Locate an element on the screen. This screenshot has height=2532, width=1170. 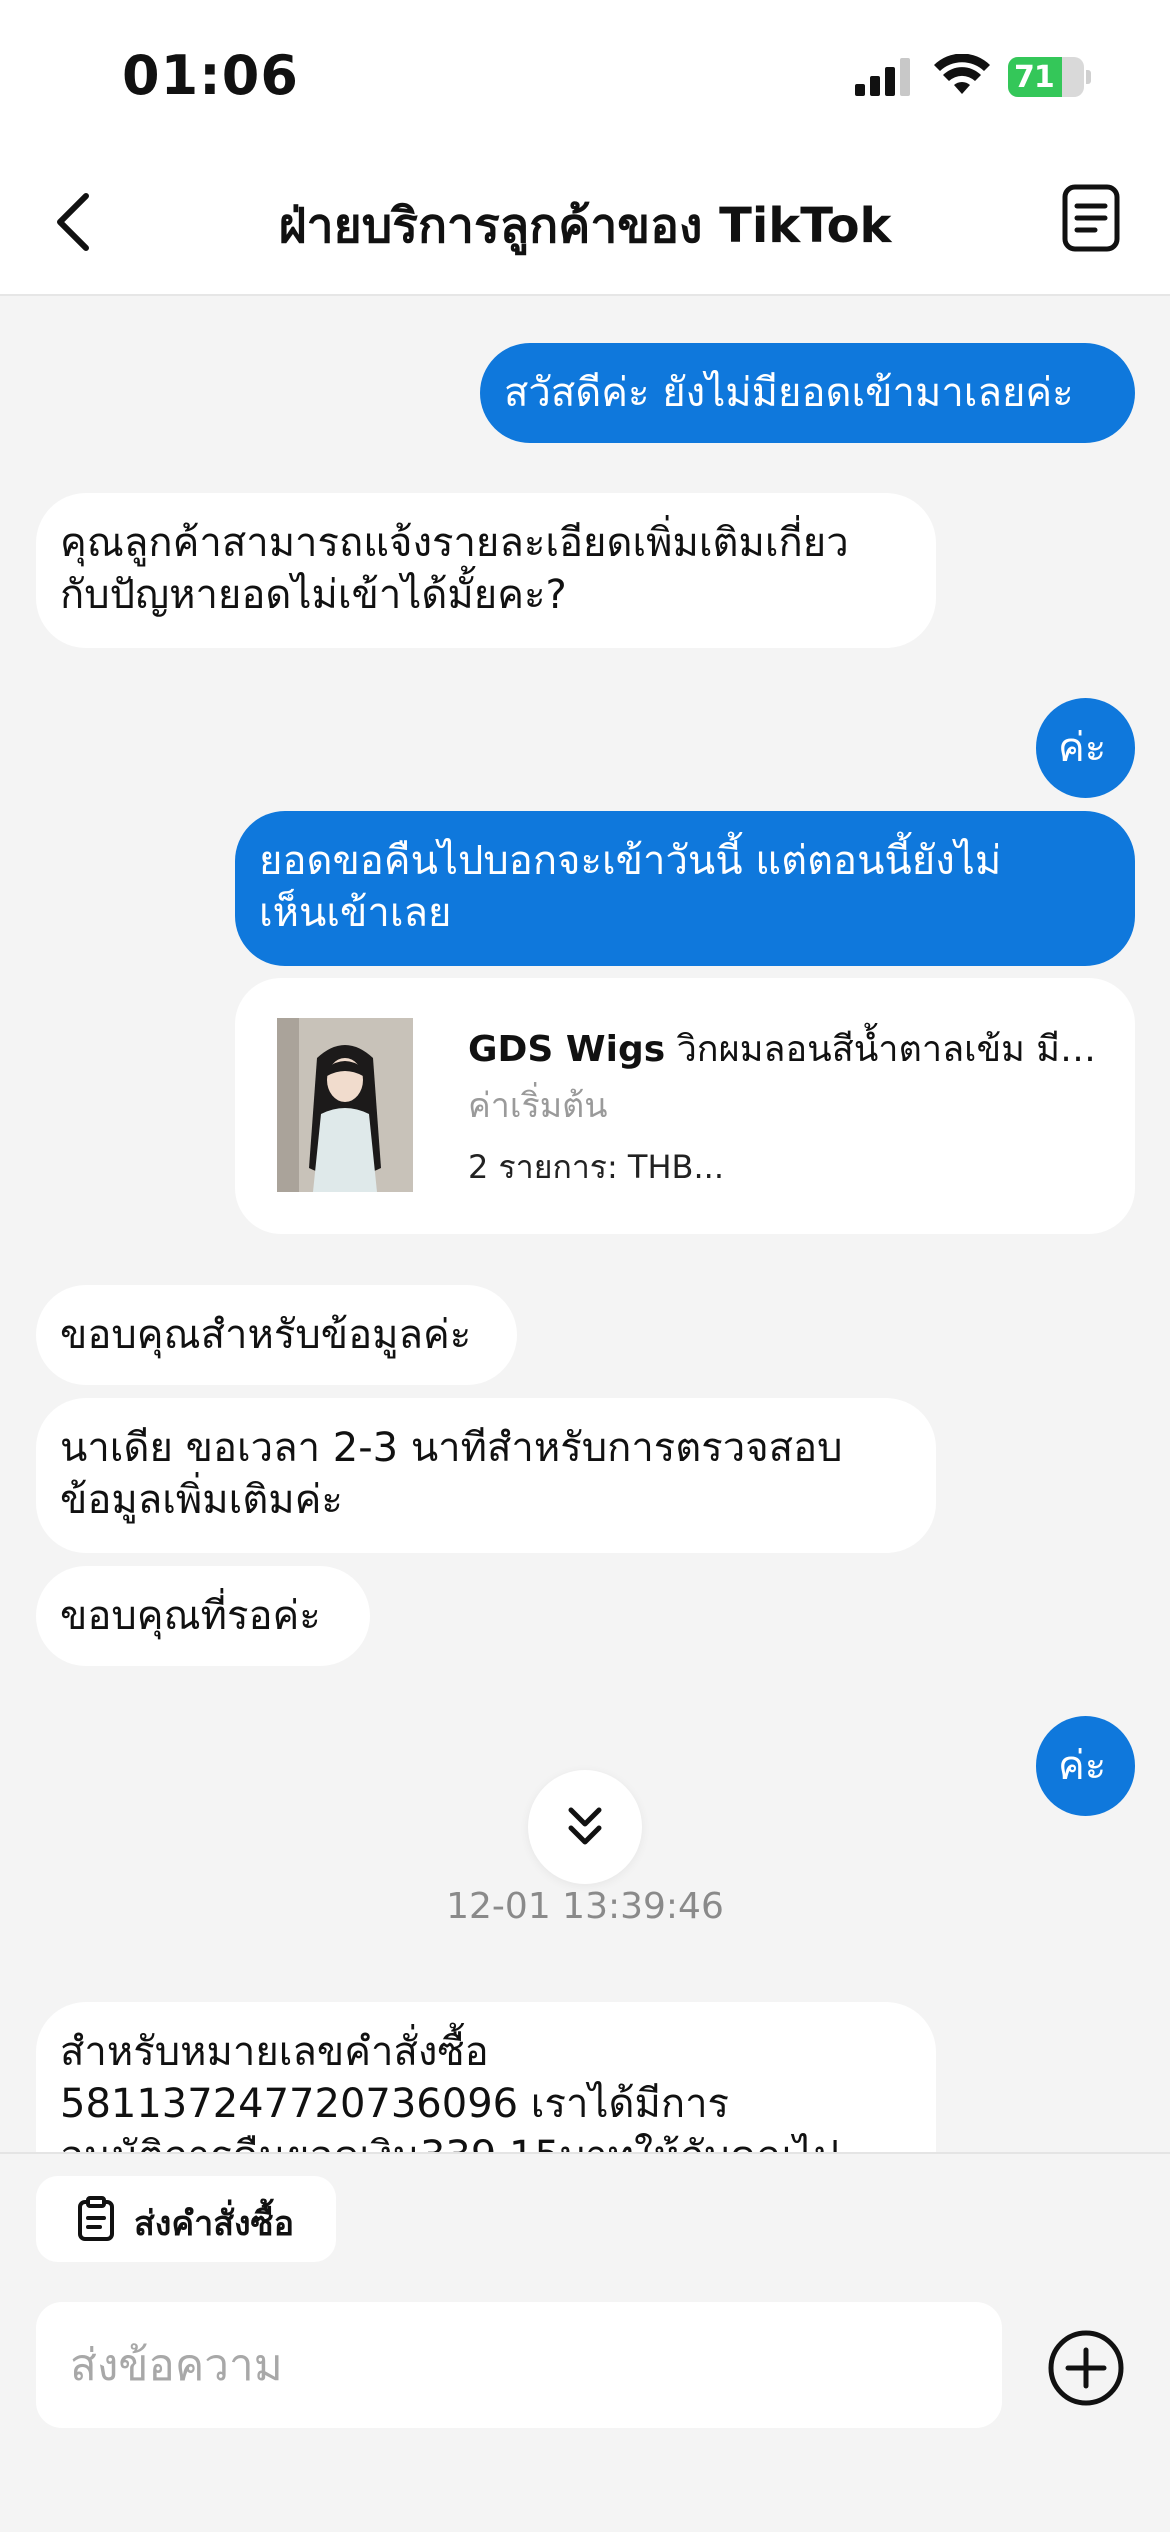
message-line: 581137247720736096 เราได้มีการ is located at coordinates (395, 2104).